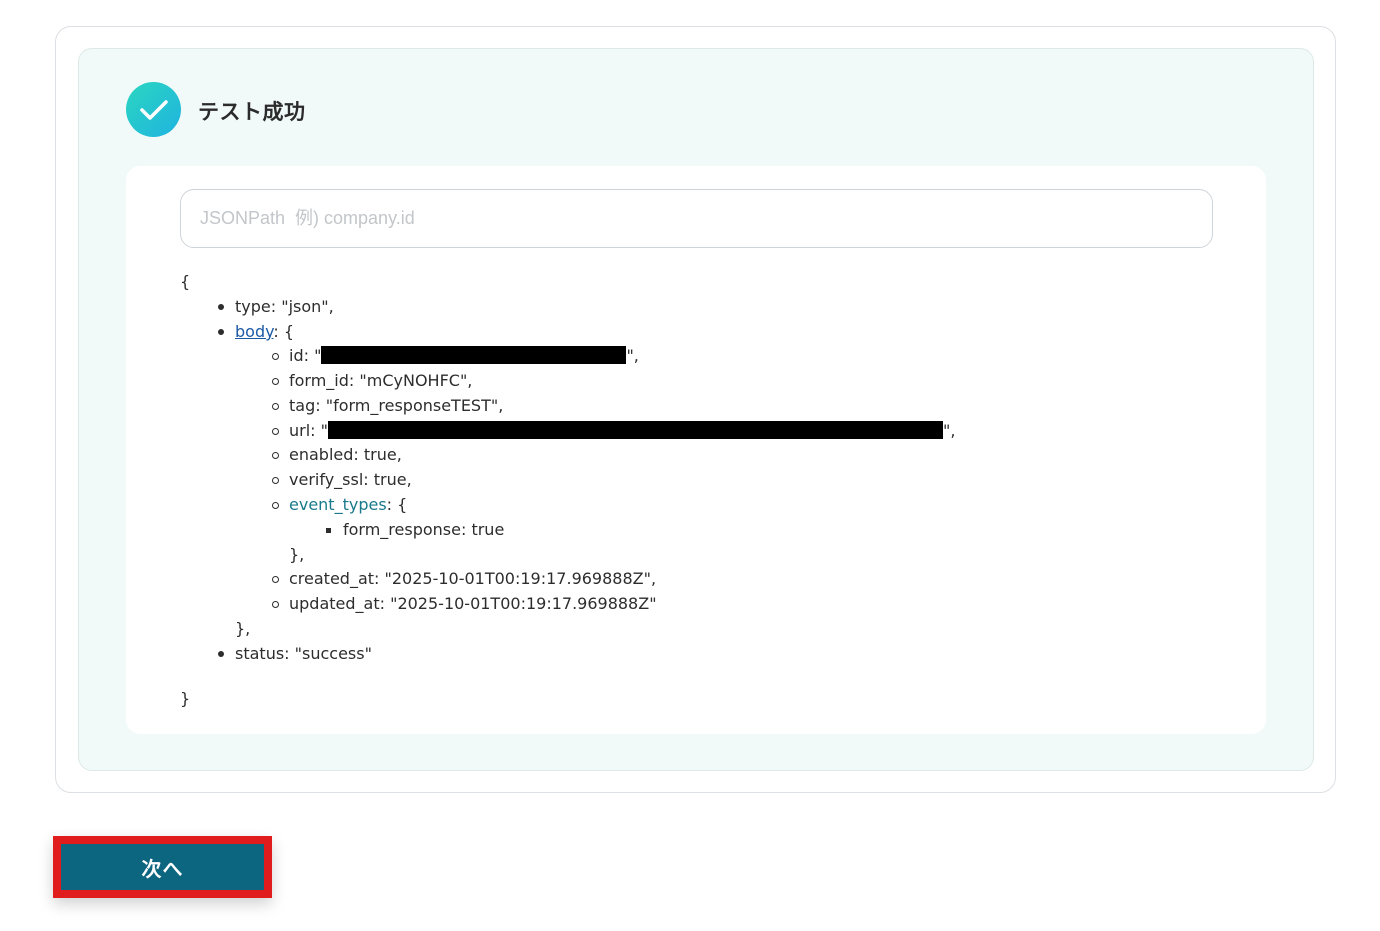 This screenshot has width=1380, height=931. I want to click on json-body-close: },, so click(243, 628).